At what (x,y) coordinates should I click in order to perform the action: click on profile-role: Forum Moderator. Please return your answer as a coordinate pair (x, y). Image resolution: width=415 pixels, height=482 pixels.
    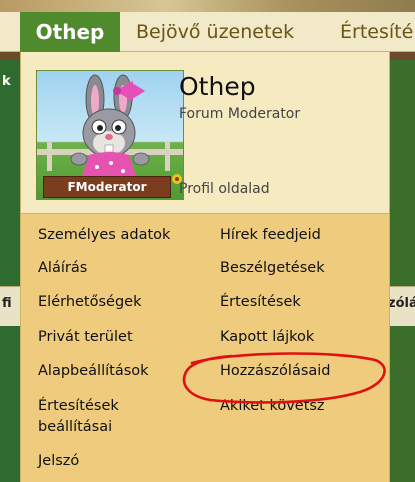
    Looking at the image, I should click on (240, 114).